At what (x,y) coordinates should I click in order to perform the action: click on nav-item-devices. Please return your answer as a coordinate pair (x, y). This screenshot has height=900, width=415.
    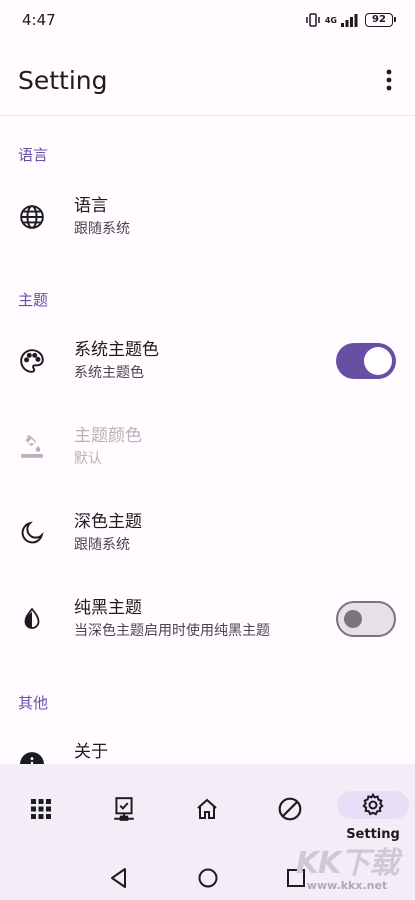
    Looking at the image, I should click on (124, 810).